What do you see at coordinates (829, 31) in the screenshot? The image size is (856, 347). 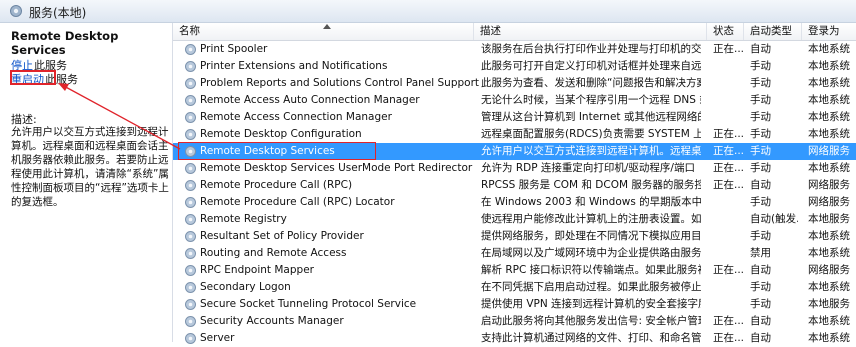 I see `column-header-logon-as: 登录为` at bounding box center [829, 31].